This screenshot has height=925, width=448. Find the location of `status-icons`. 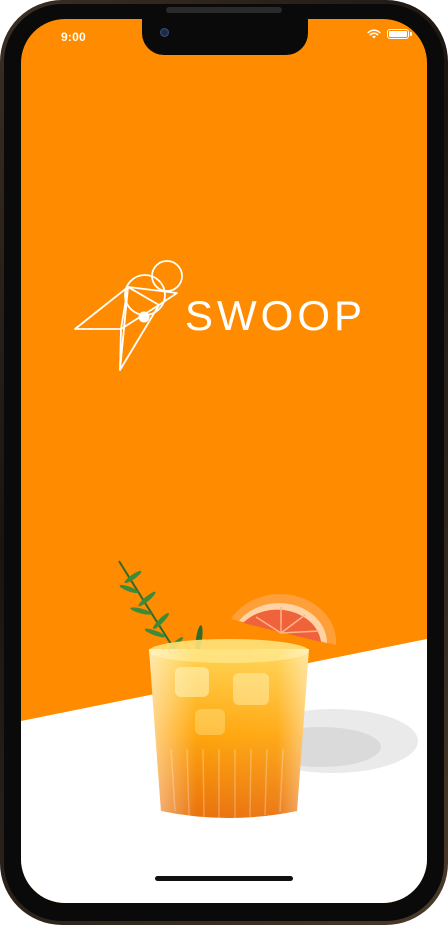

status-icons is located at coordinates (389, 34).